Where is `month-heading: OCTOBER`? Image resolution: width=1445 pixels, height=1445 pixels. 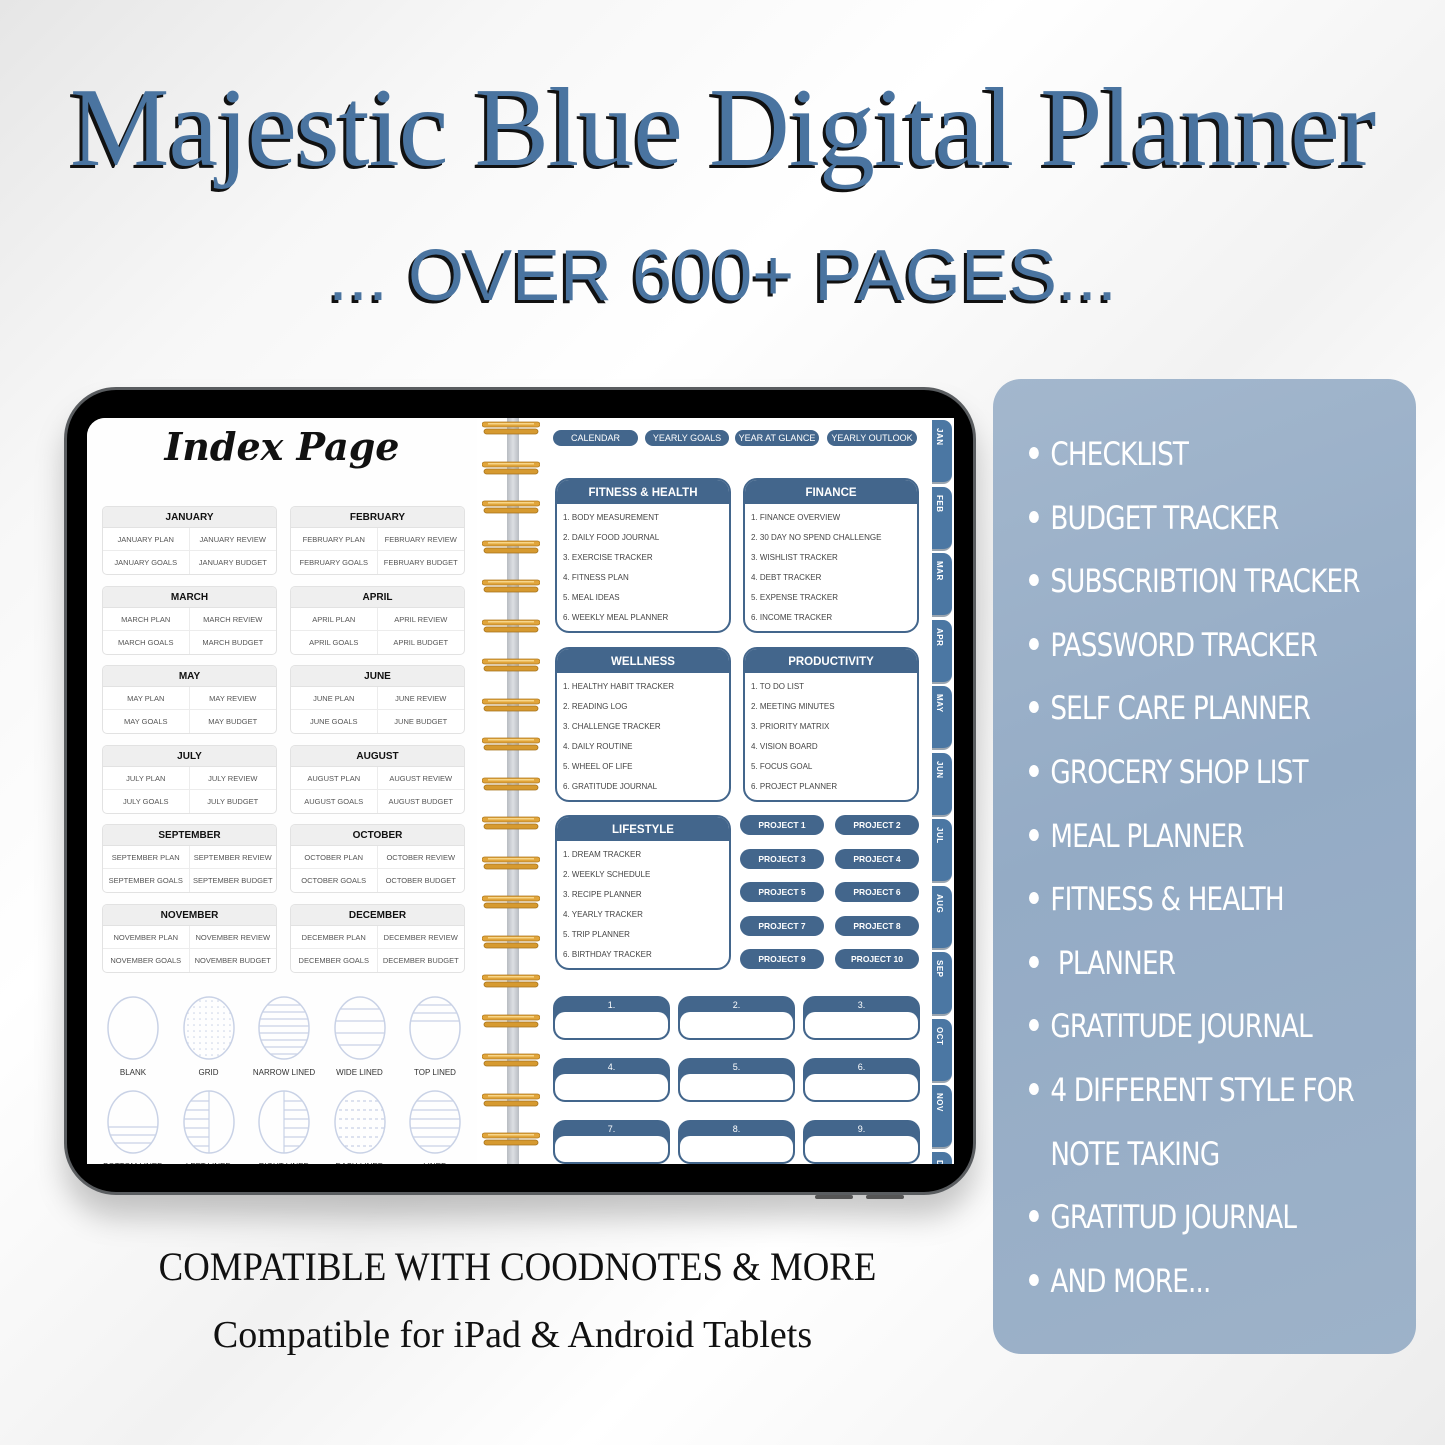
month-heading: OCTOBER is located at coordinates (377, 835).